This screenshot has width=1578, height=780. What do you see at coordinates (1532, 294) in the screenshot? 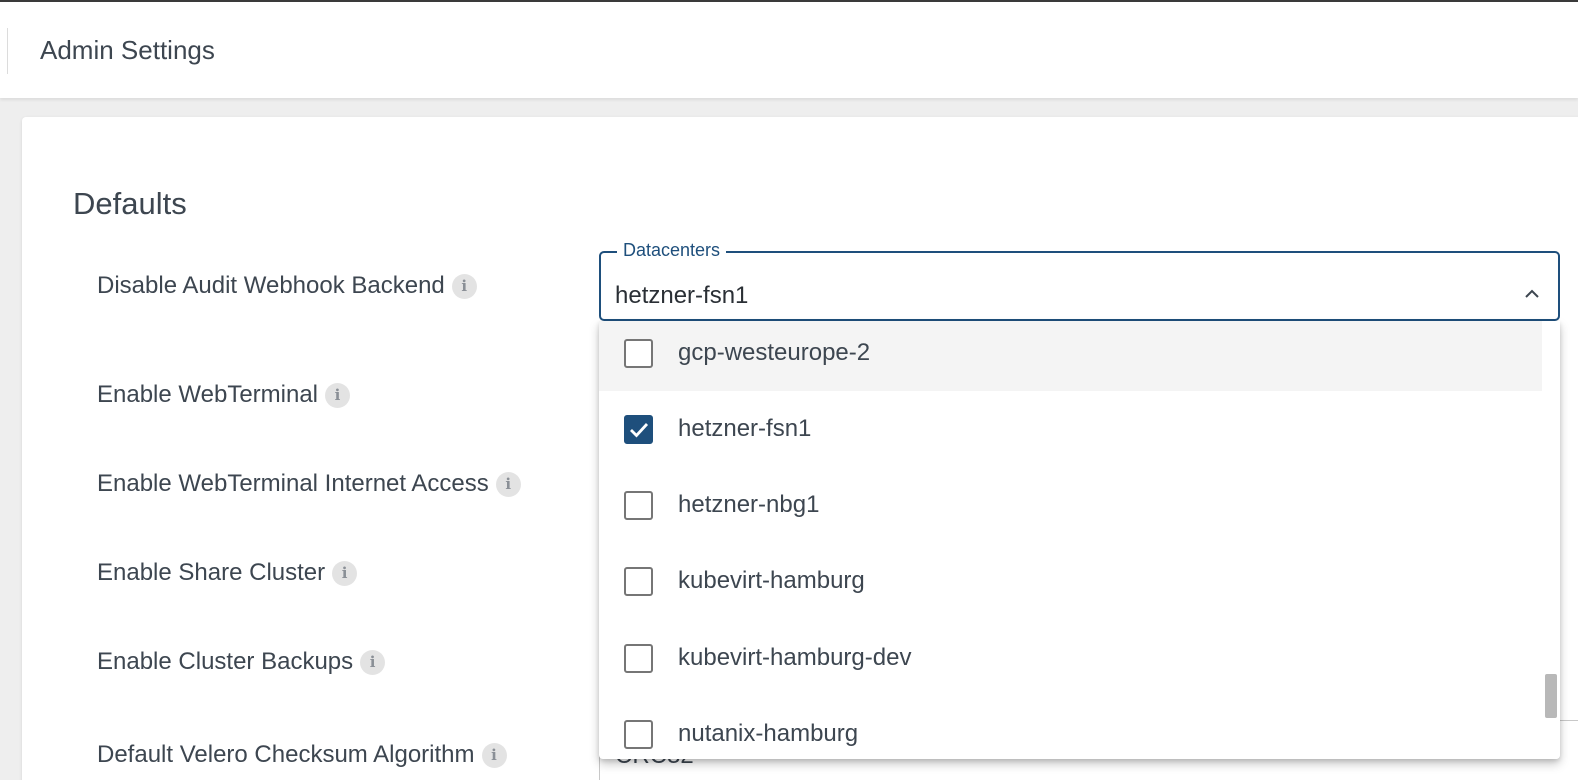
I see `chevron-up-icon` at bounding box center [1532, 294].